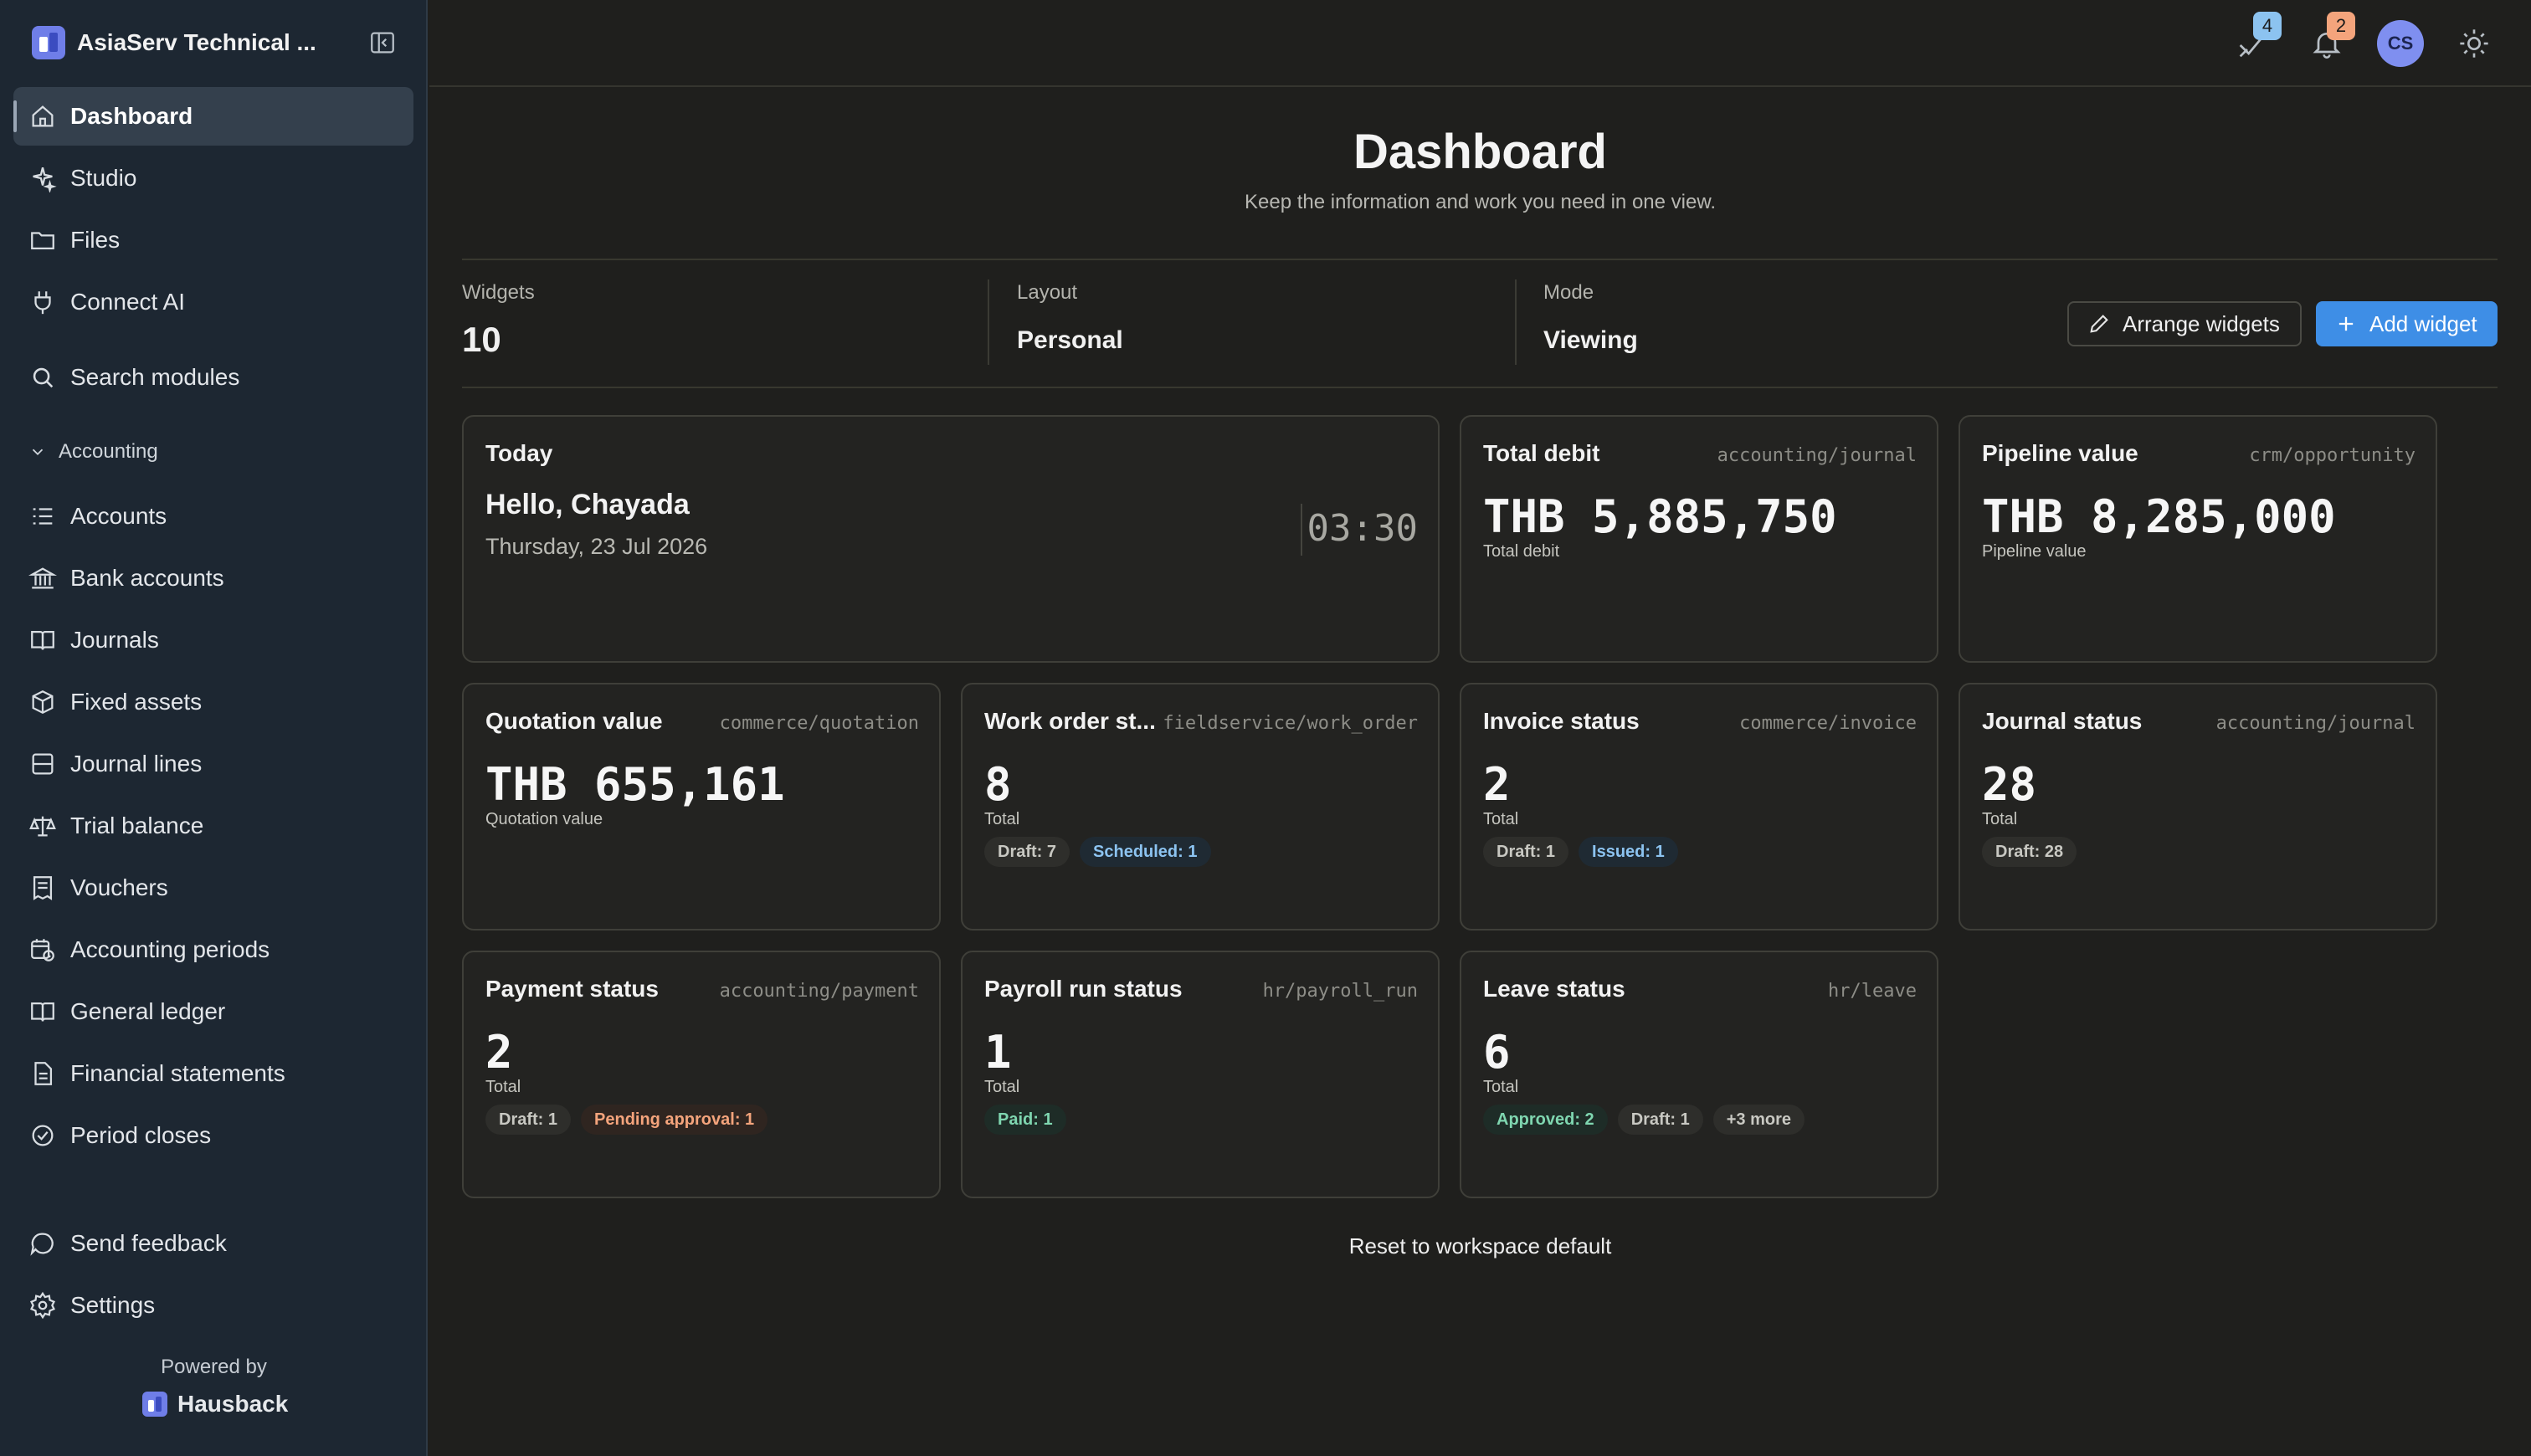 Image resolution: width=2531 pixels, height=1456 pixels. What do you see at coordinates (1758, 1120) in the screenshot?
I see `more-statuses-badge: +3 more` at bounding box center [1758, 1120].